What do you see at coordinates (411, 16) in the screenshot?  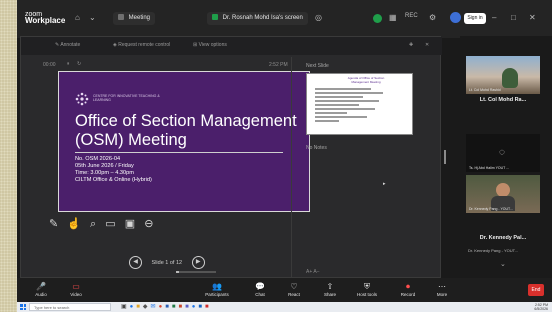 I see `rec-label: REC` at bounding box center [411, 16].